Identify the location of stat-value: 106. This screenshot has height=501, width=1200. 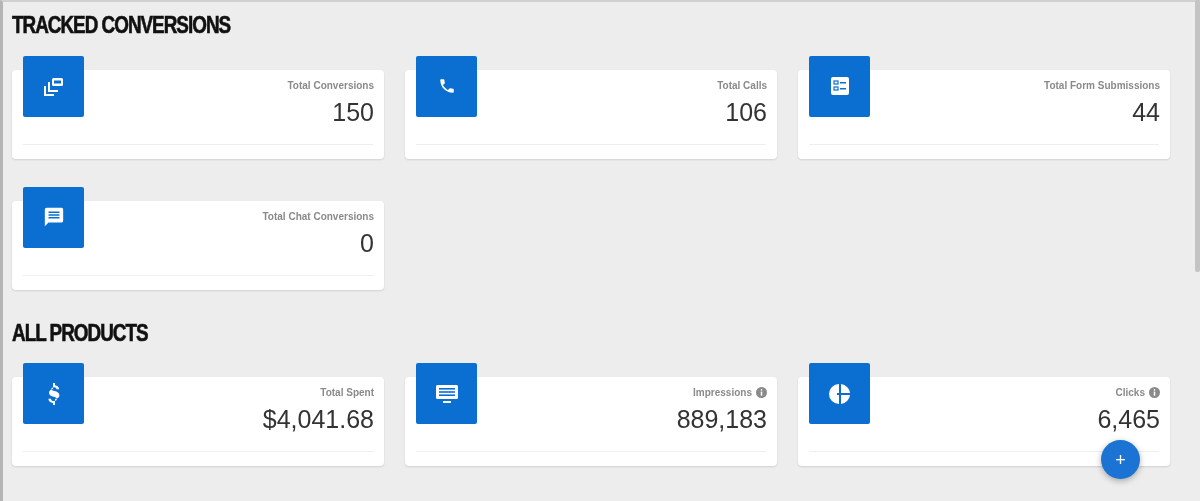
(745, 111).